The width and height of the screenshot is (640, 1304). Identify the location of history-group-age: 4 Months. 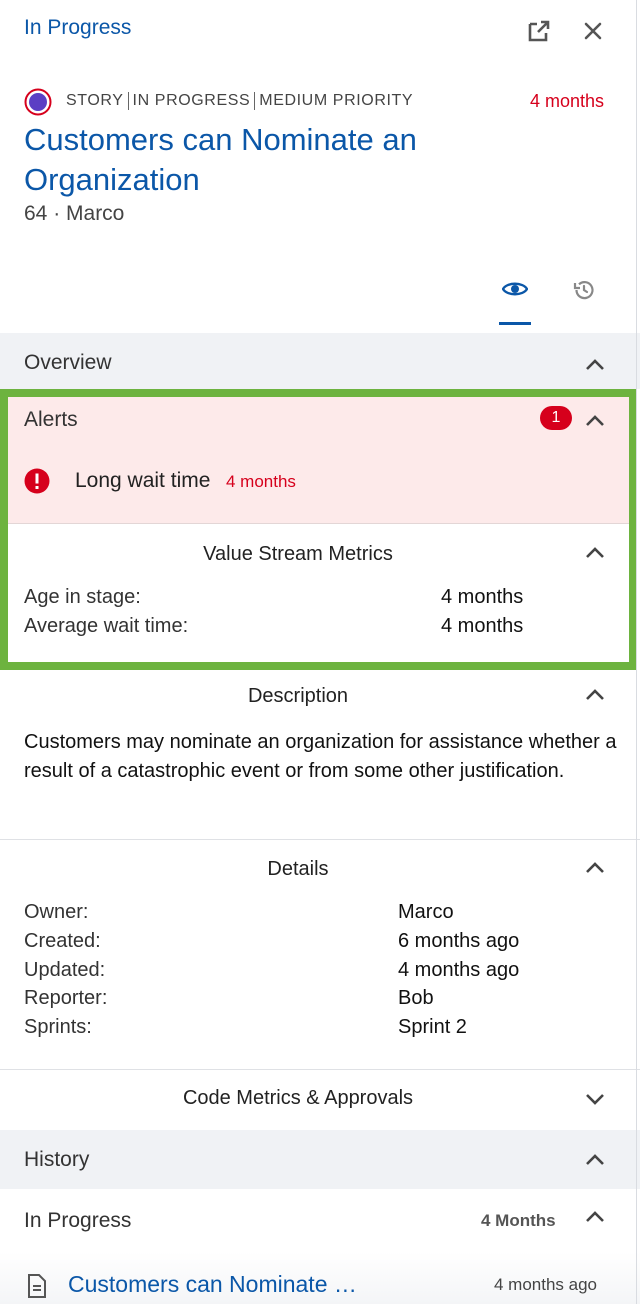
(518, 1220).